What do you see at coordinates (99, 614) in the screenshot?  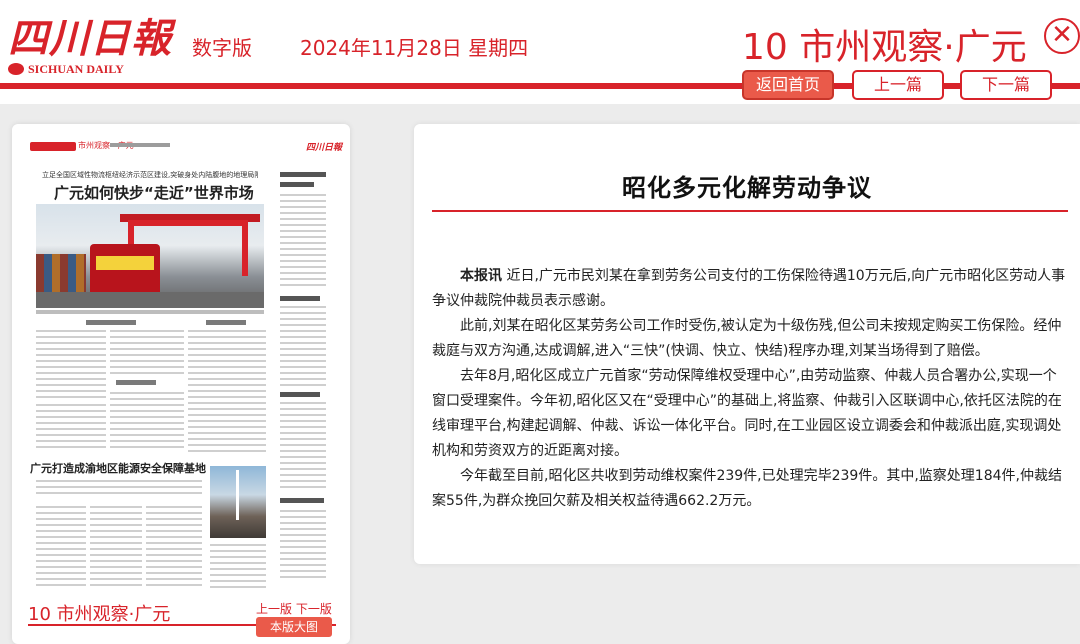 I see `thumbnail-page-title: 10 市州观察·广元` at bounding box center [99, 614].